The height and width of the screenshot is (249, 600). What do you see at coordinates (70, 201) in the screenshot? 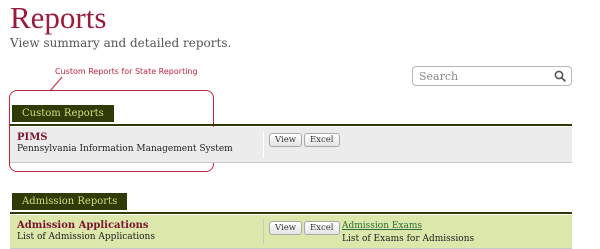
I see `section-tab-admission-reports: Admission Reports` at bounding box center [70, 201].